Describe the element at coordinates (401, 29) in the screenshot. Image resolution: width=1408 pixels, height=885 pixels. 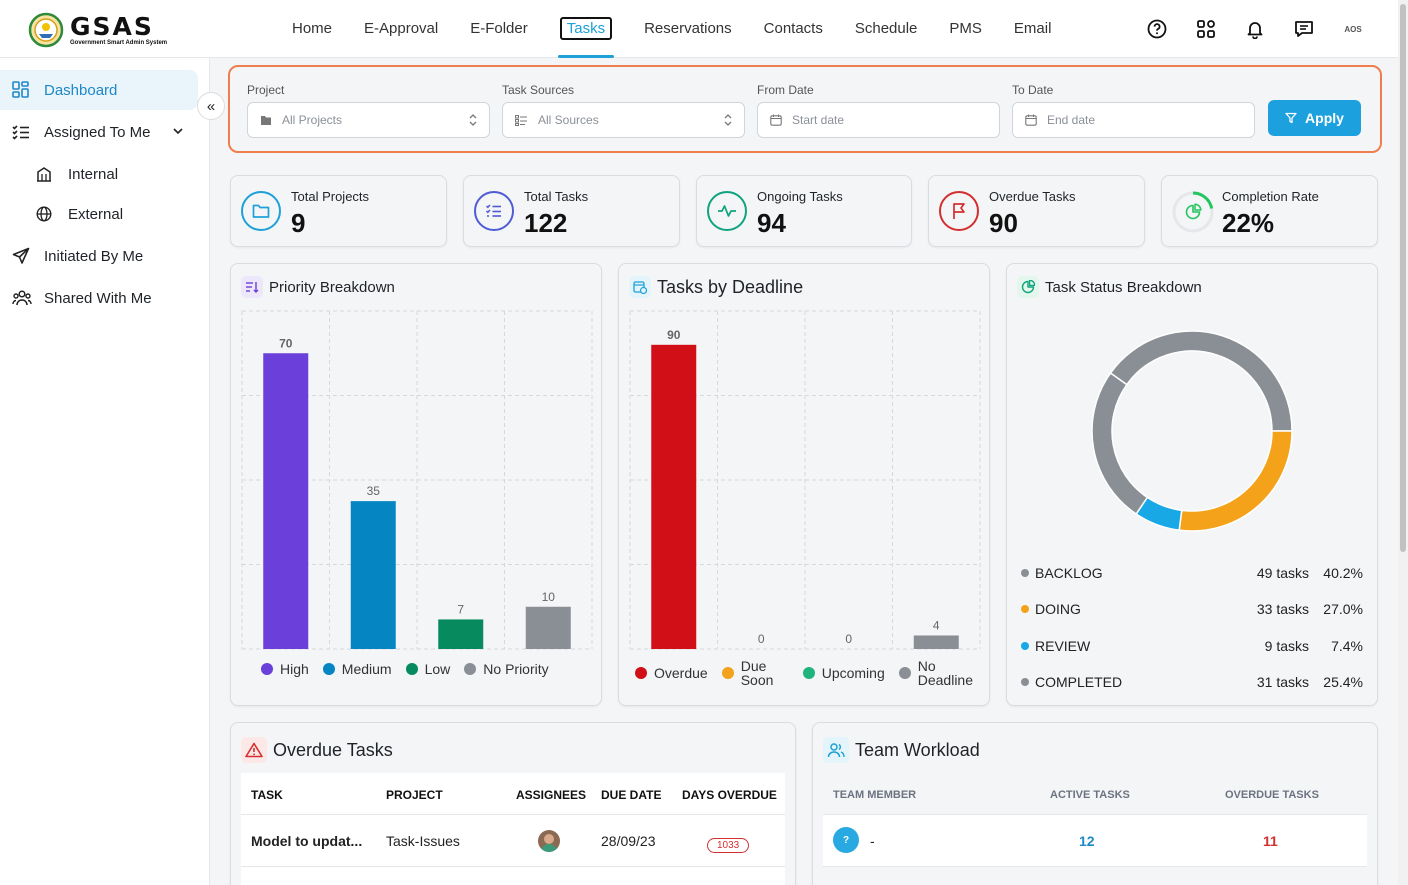
I see `nav-e-approval: E-Approval` at that location.